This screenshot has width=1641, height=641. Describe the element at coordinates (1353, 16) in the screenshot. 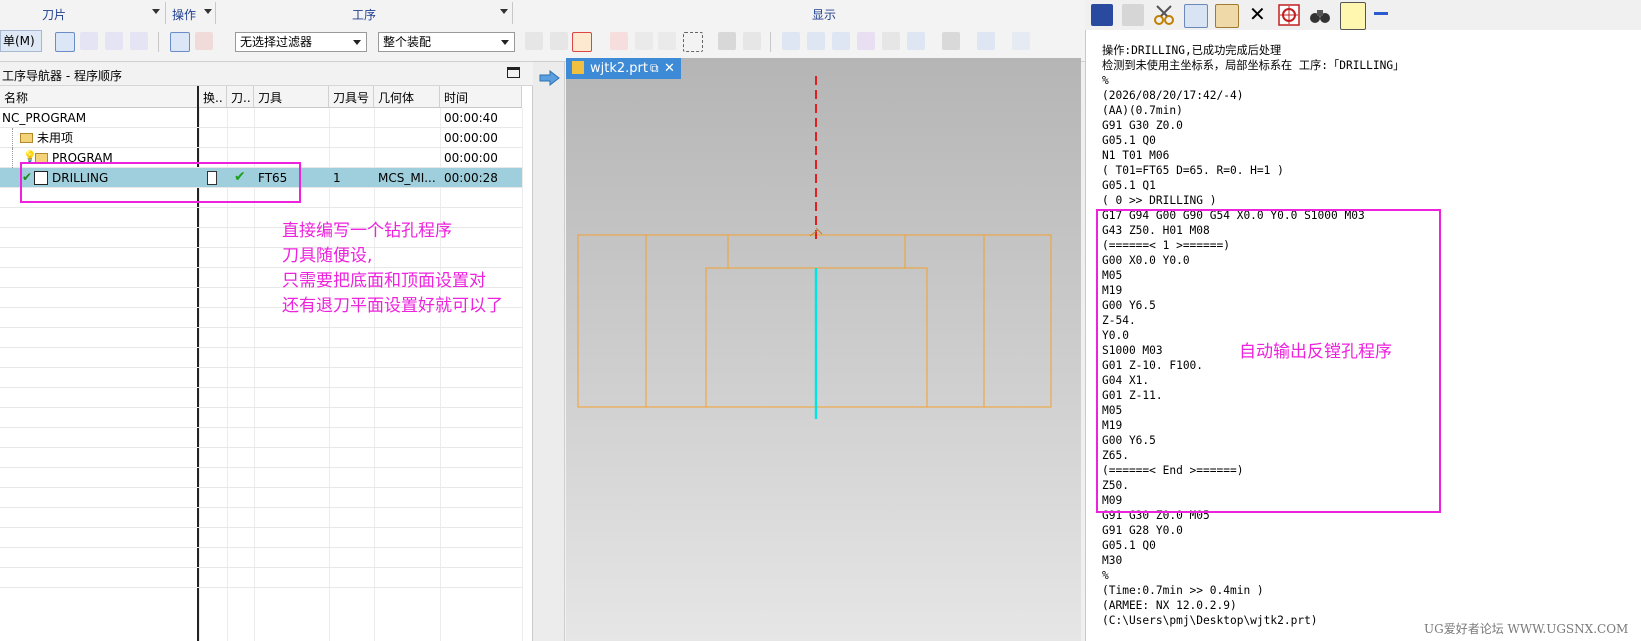

I see `wrap-text-icon` at that location.